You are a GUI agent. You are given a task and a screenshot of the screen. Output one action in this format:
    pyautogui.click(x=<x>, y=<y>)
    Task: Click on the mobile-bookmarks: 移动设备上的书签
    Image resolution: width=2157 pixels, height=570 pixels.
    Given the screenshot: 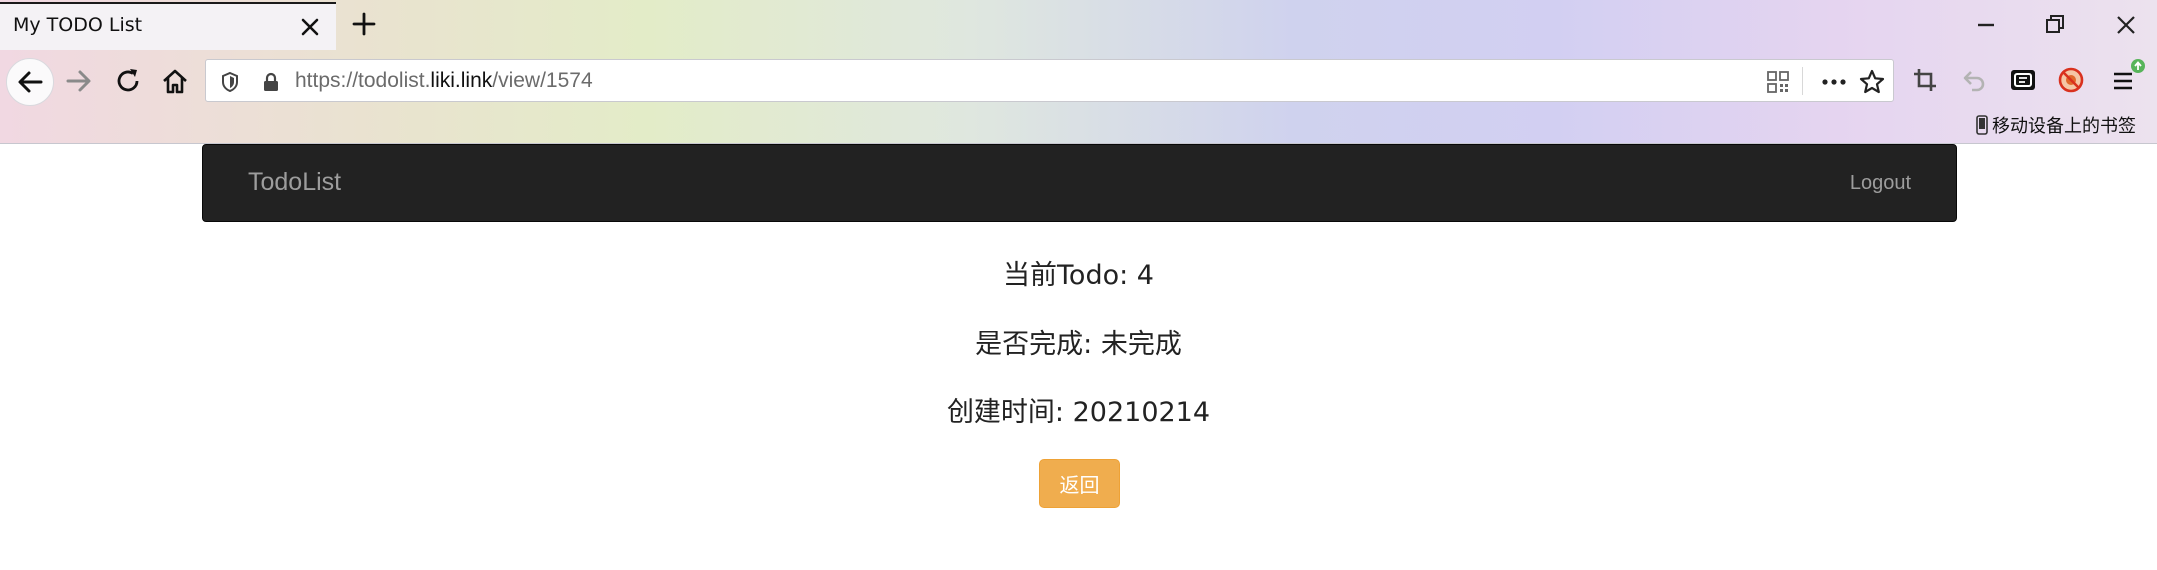 What is the action you would take?
    pyautogui.click(x=2056, y=125)
    